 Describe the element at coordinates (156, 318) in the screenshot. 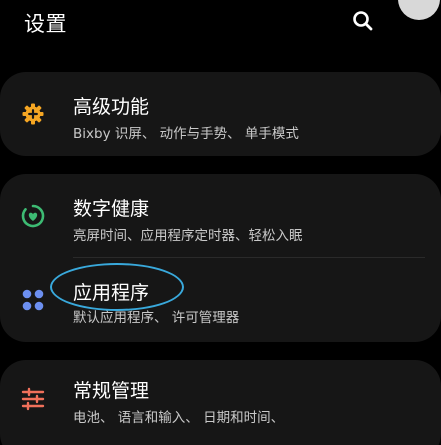

I see `settings-item-subtitle: 默认应用程序、 许可管理器` at that location.